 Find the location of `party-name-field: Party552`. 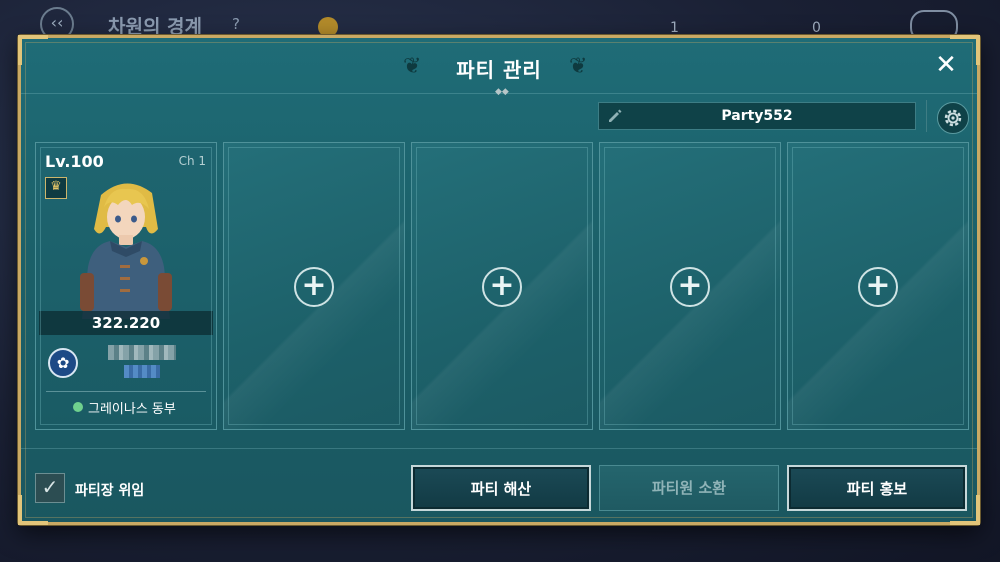

party-name-field: Party552 is located at coordinates (757, 116).